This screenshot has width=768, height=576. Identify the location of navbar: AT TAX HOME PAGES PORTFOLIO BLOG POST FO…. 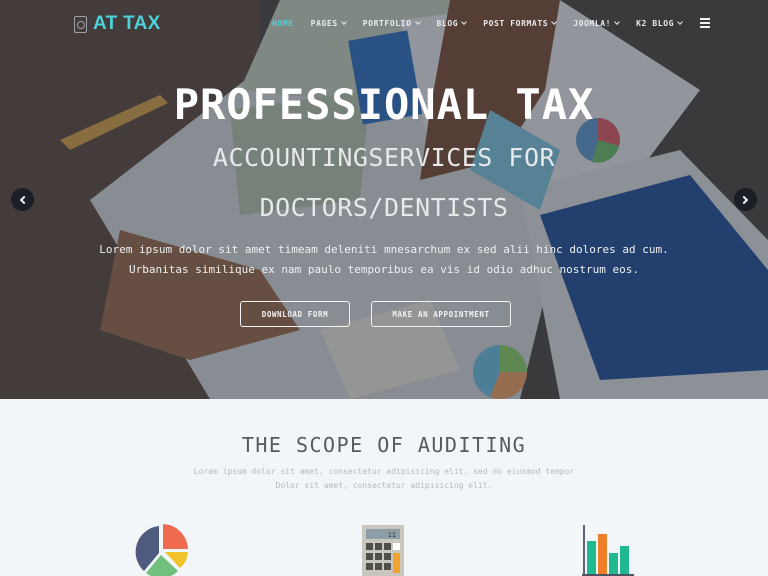
(384, 25).